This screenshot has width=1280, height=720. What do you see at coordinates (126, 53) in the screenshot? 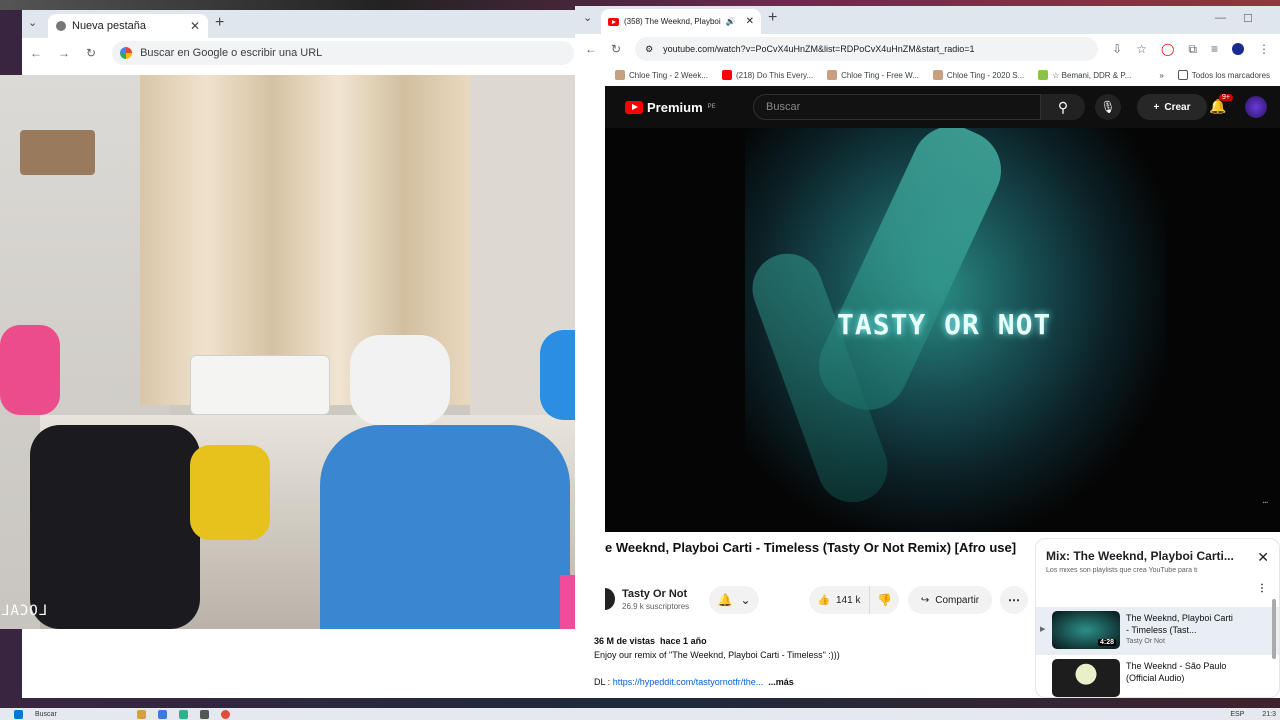
I see `google-icon` at bounding box center [126, 53].